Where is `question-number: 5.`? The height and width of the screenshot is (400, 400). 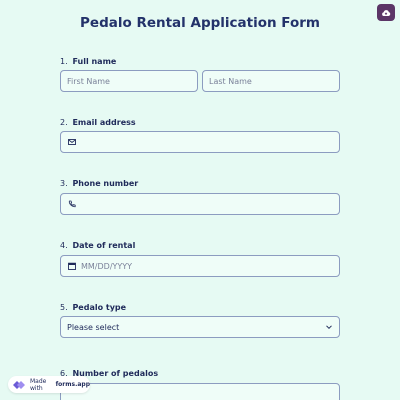 question-number: 5. is located at coordinates (64, 307).